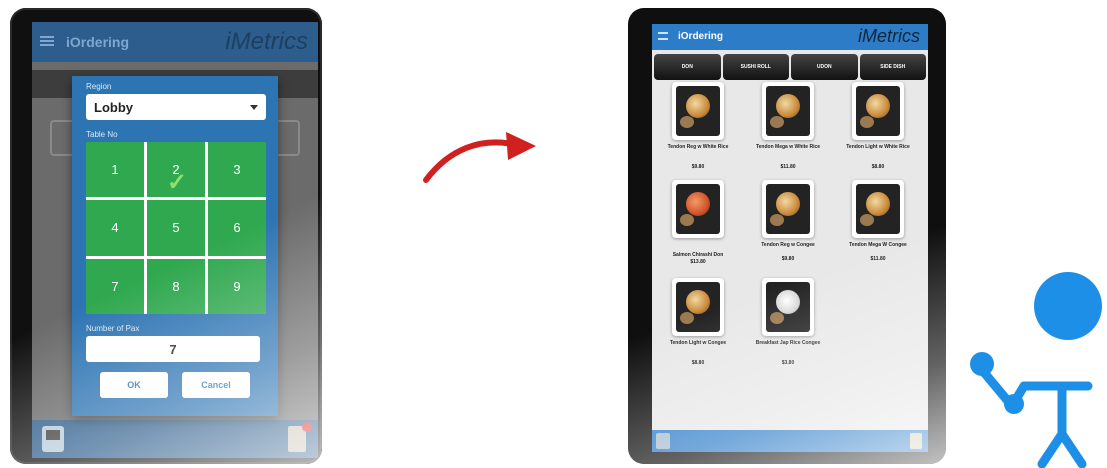  Describe the element at coordinates (698, 262) in the screenshot. I see `menu-item-price: $13.80` at that location.